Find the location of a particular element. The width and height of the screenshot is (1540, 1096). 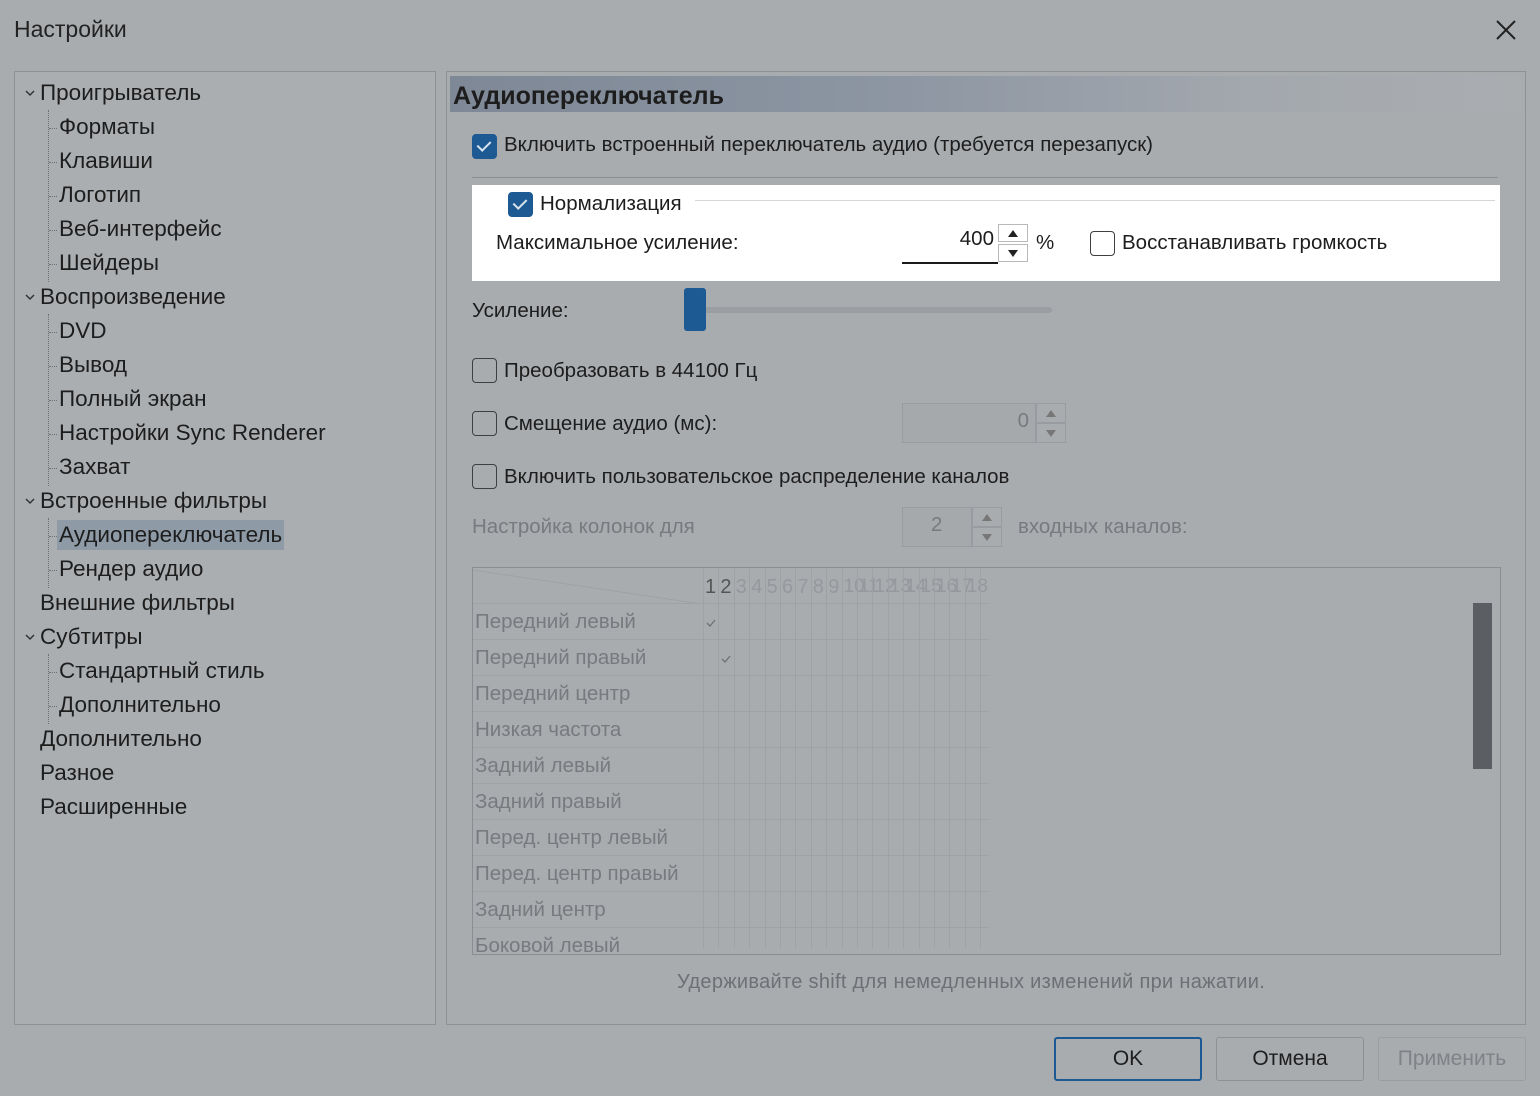

max-gain-label: Максимальное усиление: is located at coordinates (617, 242).